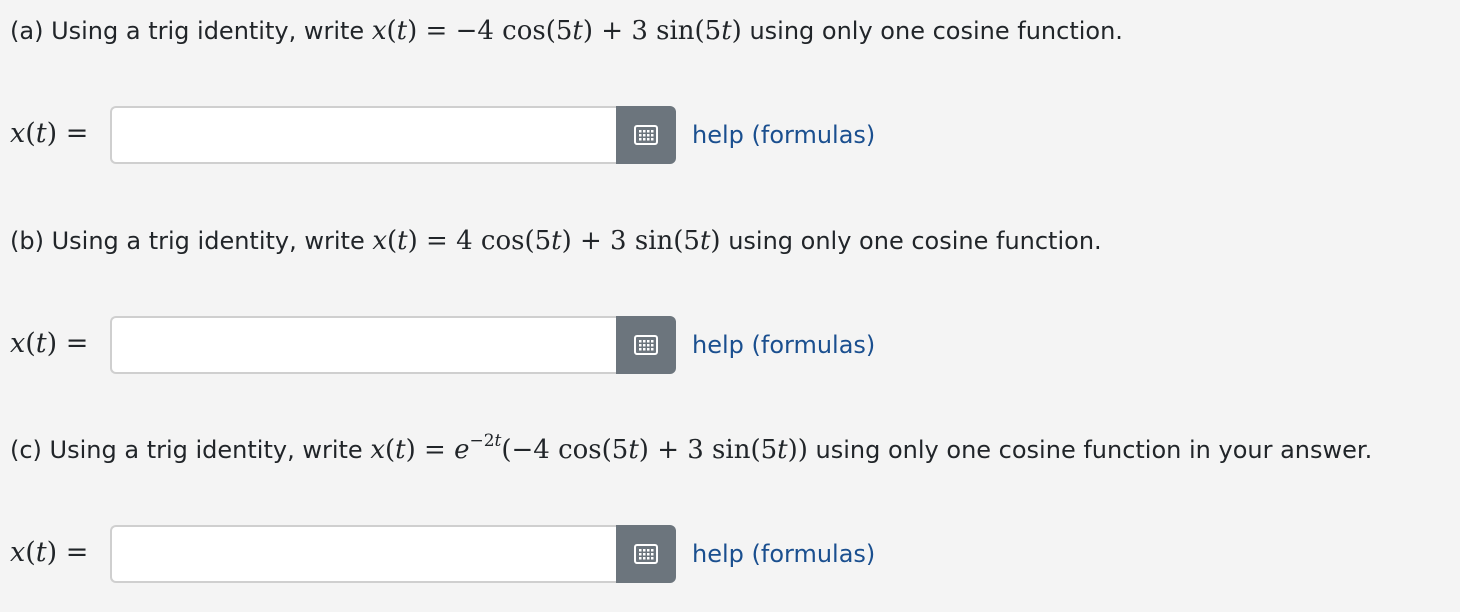 The height and width of the screenshot is (612, 1460). I want to click on answer-a-input-group, so click(393, 135).